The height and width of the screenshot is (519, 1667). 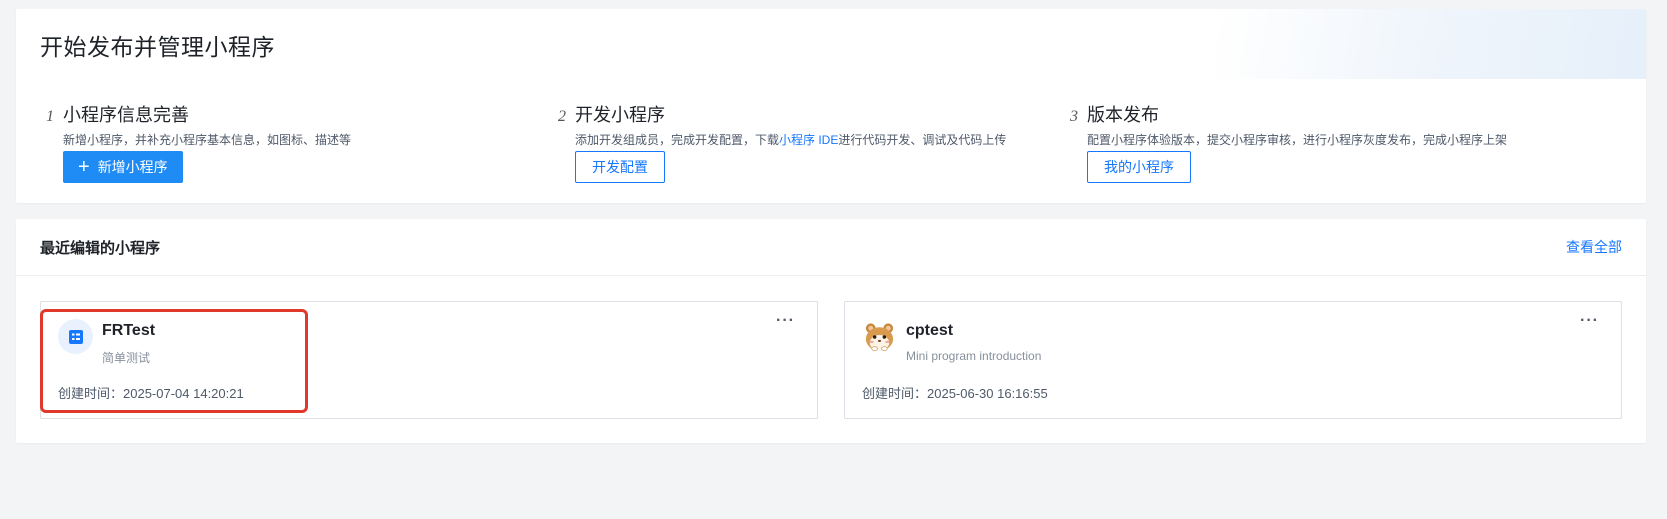 I want to click on recent-header: 最近编辑的小程序 查看全部, so click(x=831, y=247).